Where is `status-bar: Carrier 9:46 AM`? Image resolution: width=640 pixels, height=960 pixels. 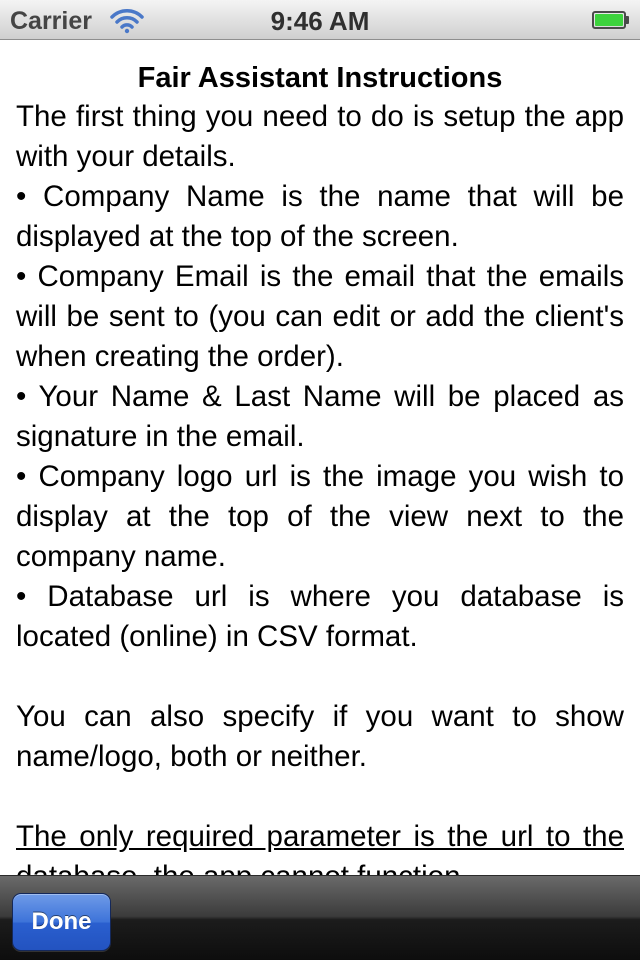
status-bar: Carrier 9:46 AM is located at coordinates (320, 20).